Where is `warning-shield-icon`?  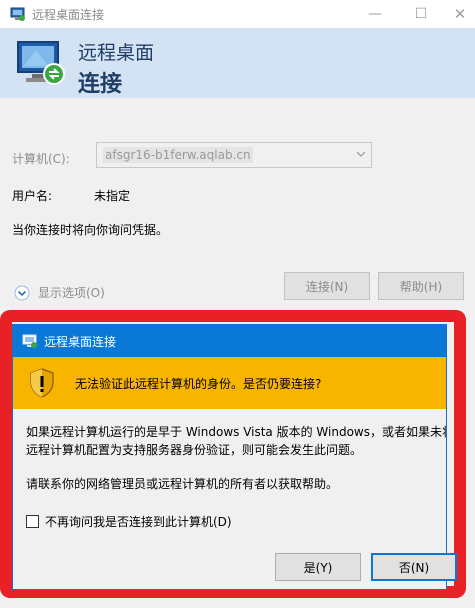
warning-shield-icon is located at coordinates (42, 383).